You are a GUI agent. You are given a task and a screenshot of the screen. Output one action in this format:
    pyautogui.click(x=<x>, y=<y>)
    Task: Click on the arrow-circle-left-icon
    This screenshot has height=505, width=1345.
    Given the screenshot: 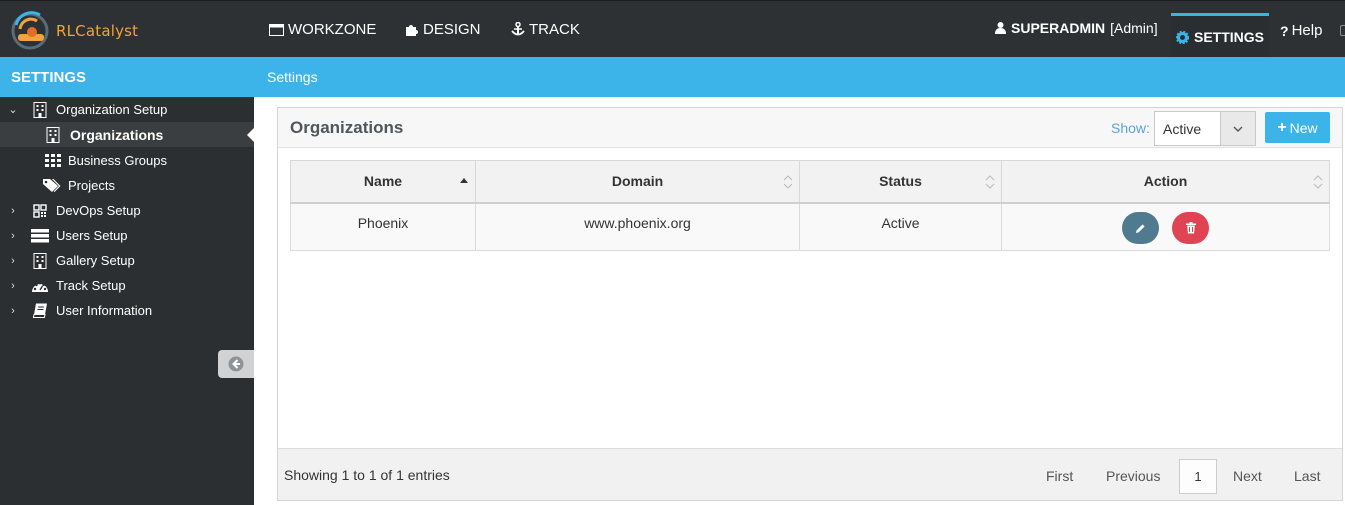 What is the action you would take?
    pyautogui.click(x=236, y=364)
    